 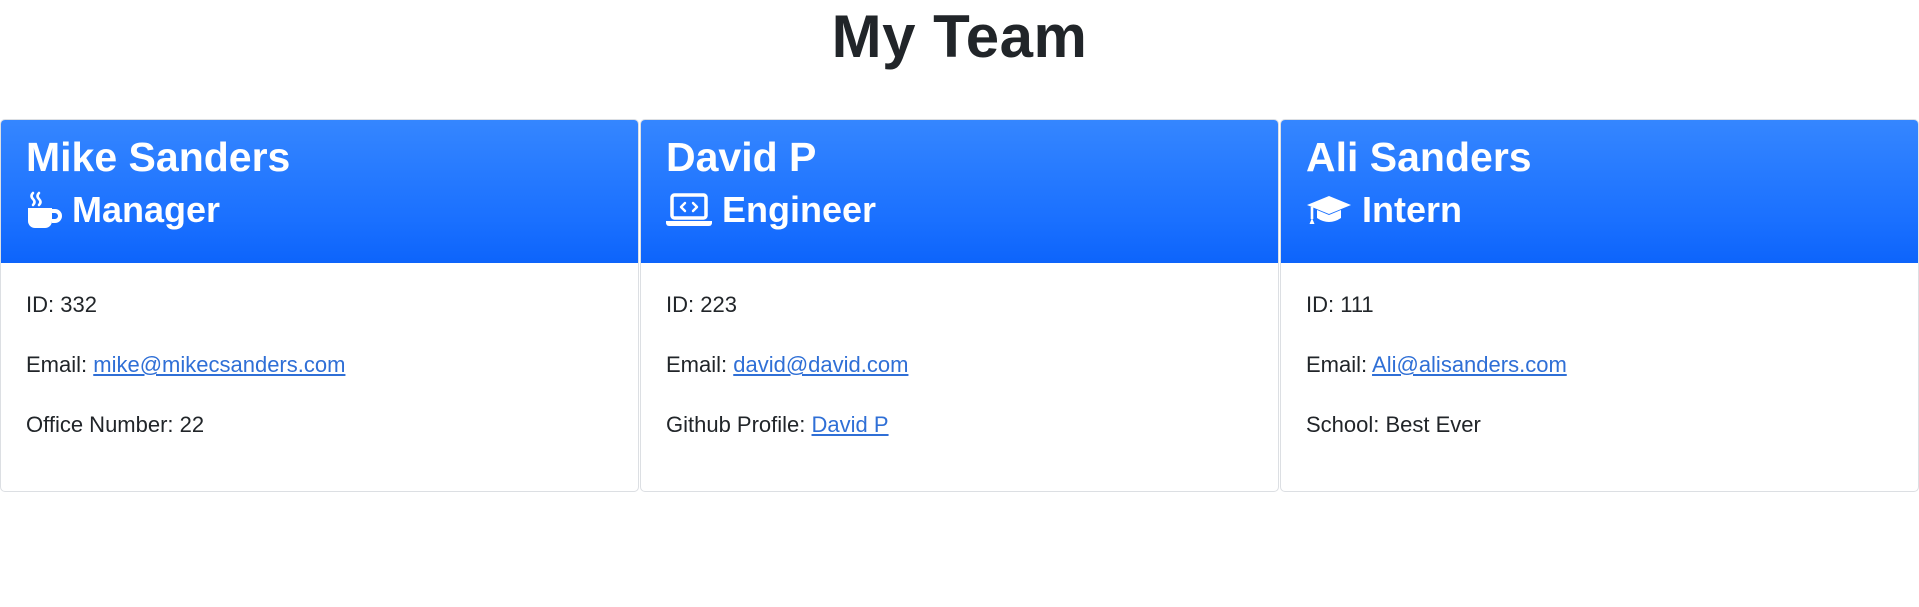 What do you see at coordinates (1469, 364) in the screenshot?
I see `email-link: Ali@alisanders.com` at bounding box center [1469, 364].